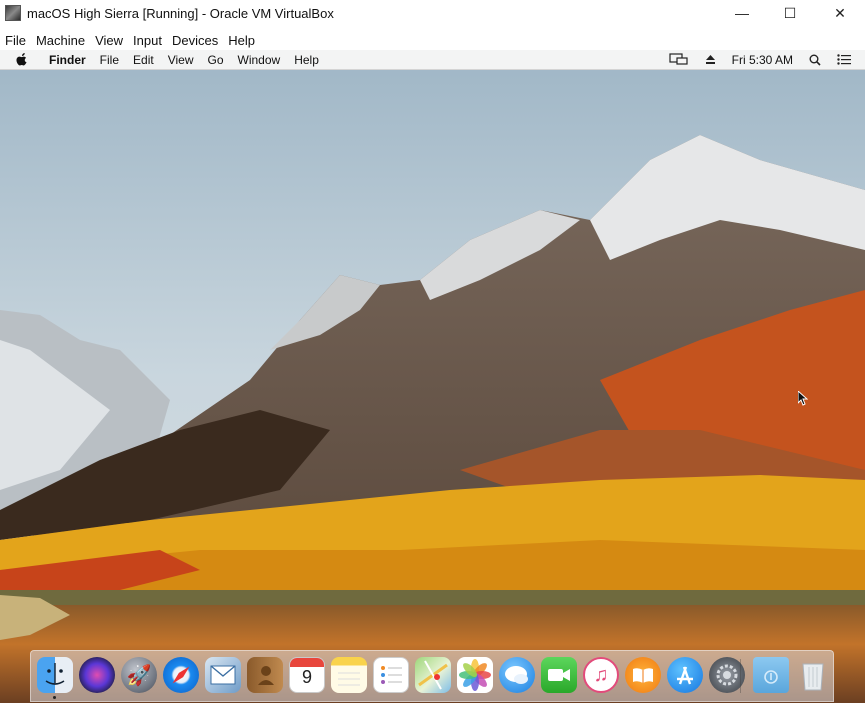  I want to click on mac-menu-window: Window, so click(259, 60).